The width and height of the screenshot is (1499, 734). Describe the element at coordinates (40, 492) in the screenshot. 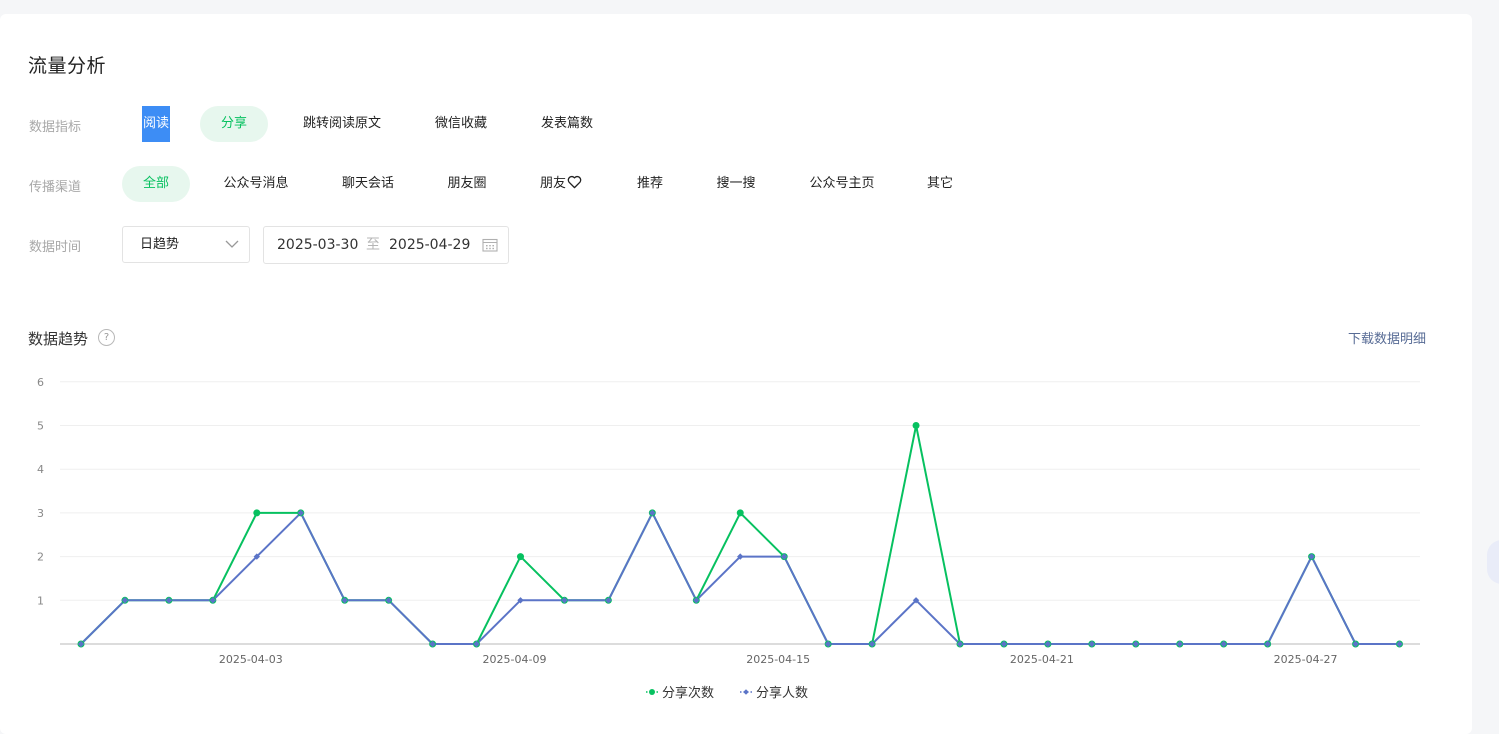

I see `y-axis-ticks: 1 2 3 4 5 6` at that location.